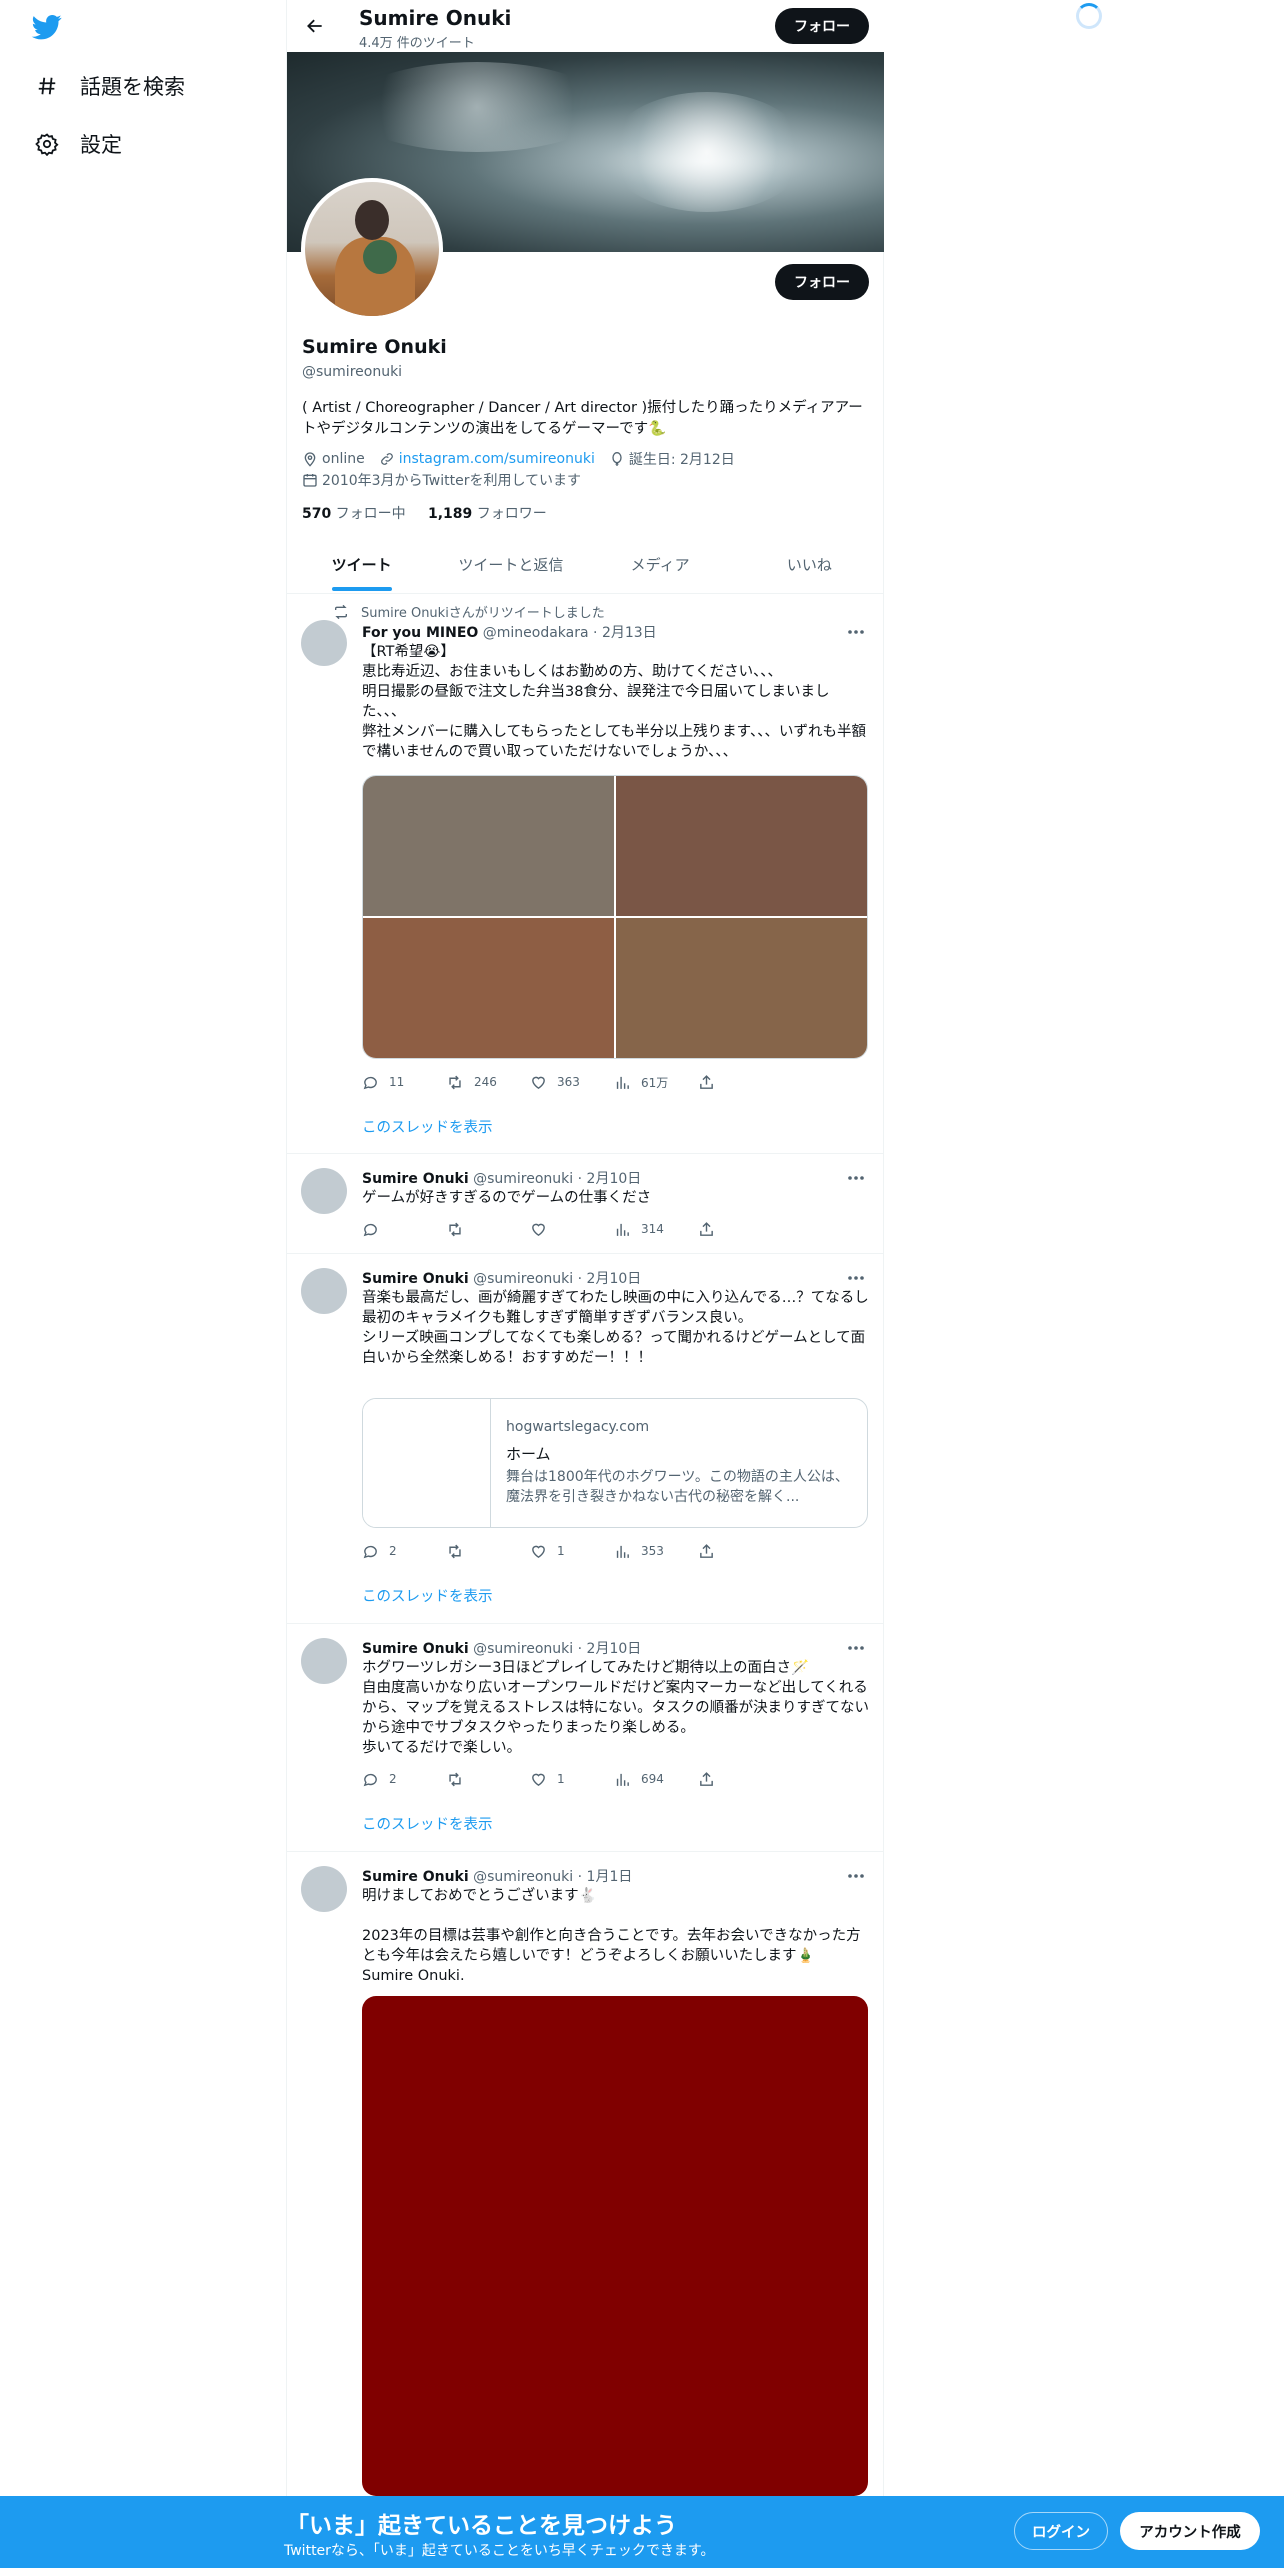  I want to click on profile-follow-button: フォロー, so click(822, 282).